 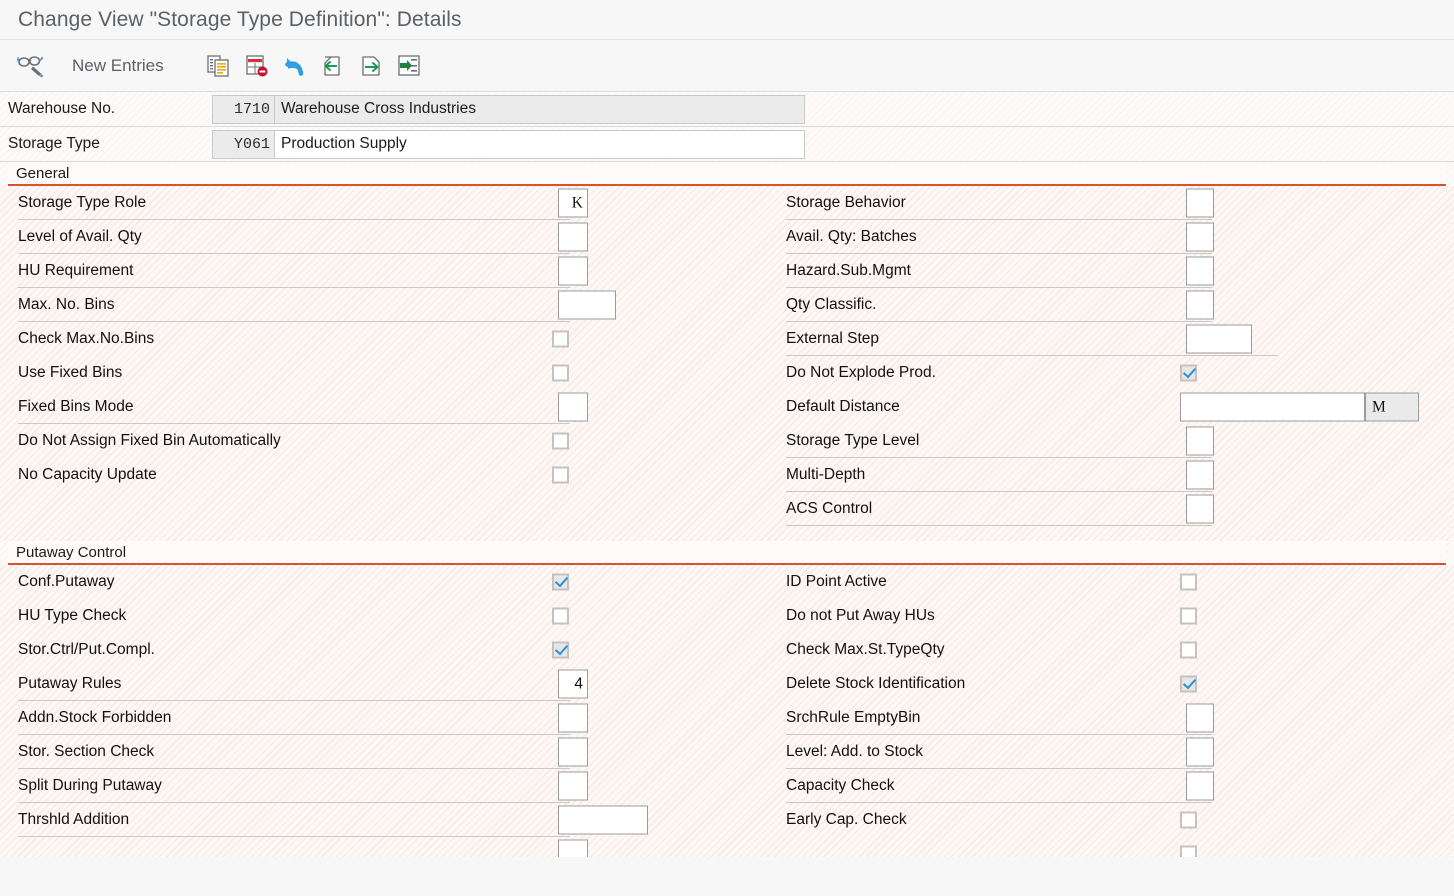 I want to click on field-label: Use Fixed Bins, so click(x=70, y=372).